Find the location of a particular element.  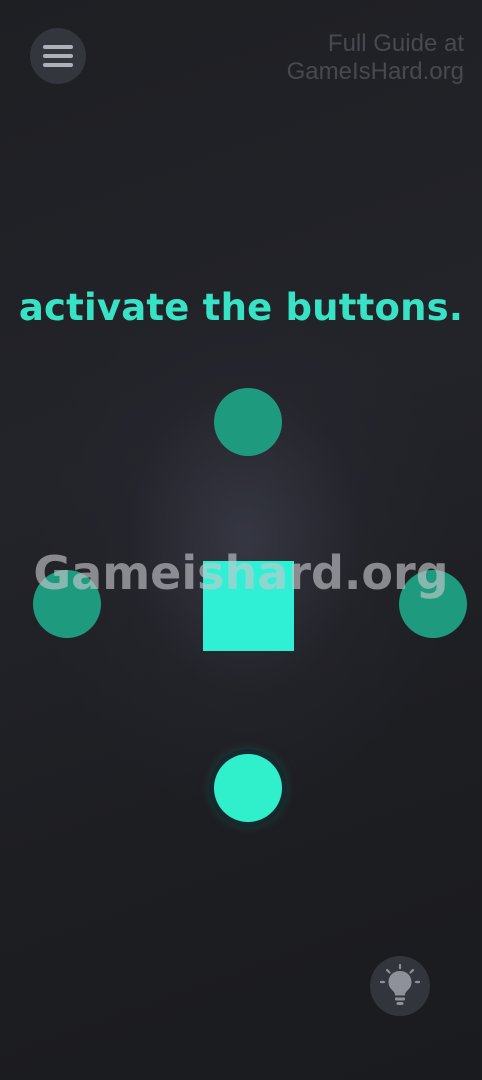

menu-button is located at coordinates (58, 56).